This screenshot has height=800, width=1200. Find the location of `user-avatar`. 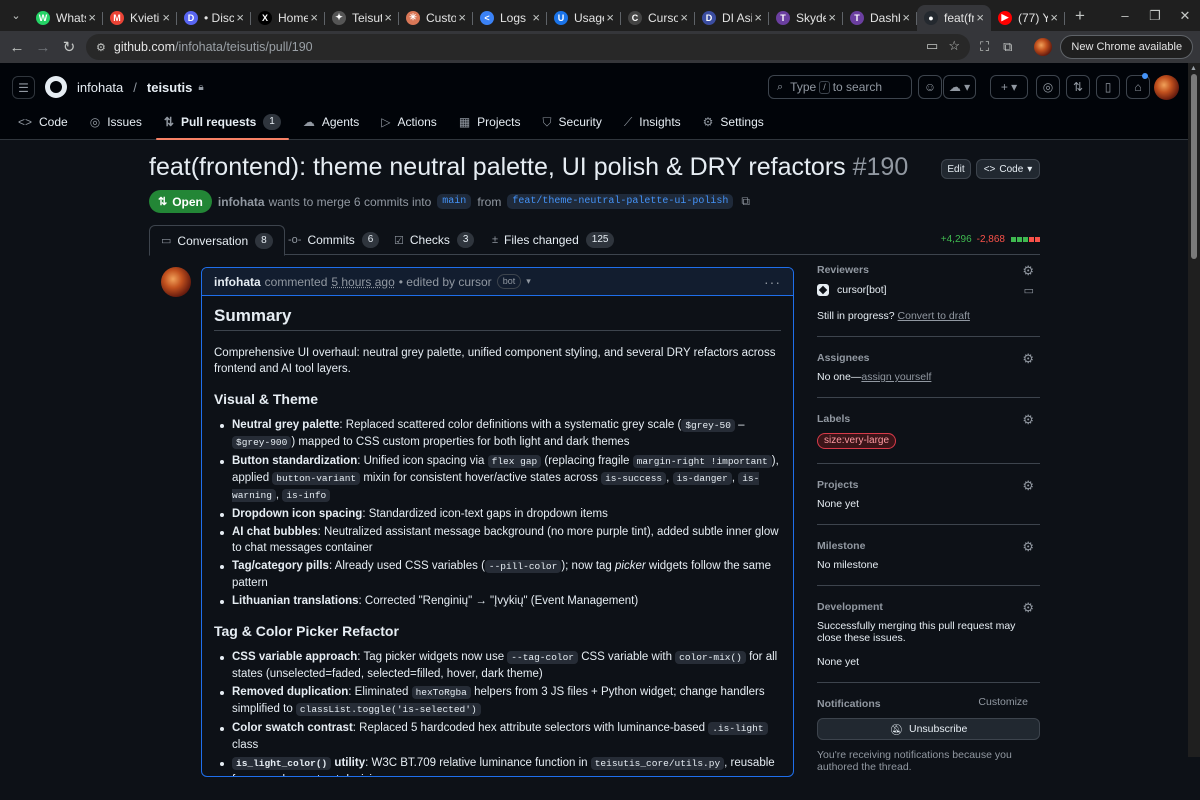

user-avatar is located at coordinates (1166, 87).